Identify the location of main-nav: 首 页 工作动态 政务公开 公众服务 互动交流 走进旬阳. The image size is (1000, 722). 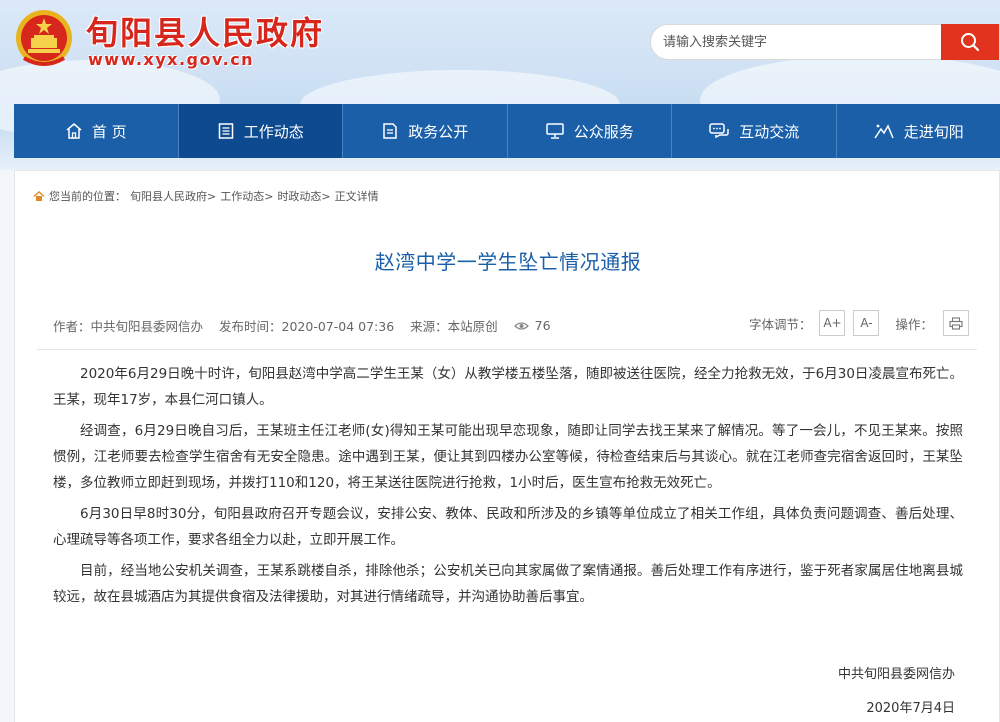
(507, 131).